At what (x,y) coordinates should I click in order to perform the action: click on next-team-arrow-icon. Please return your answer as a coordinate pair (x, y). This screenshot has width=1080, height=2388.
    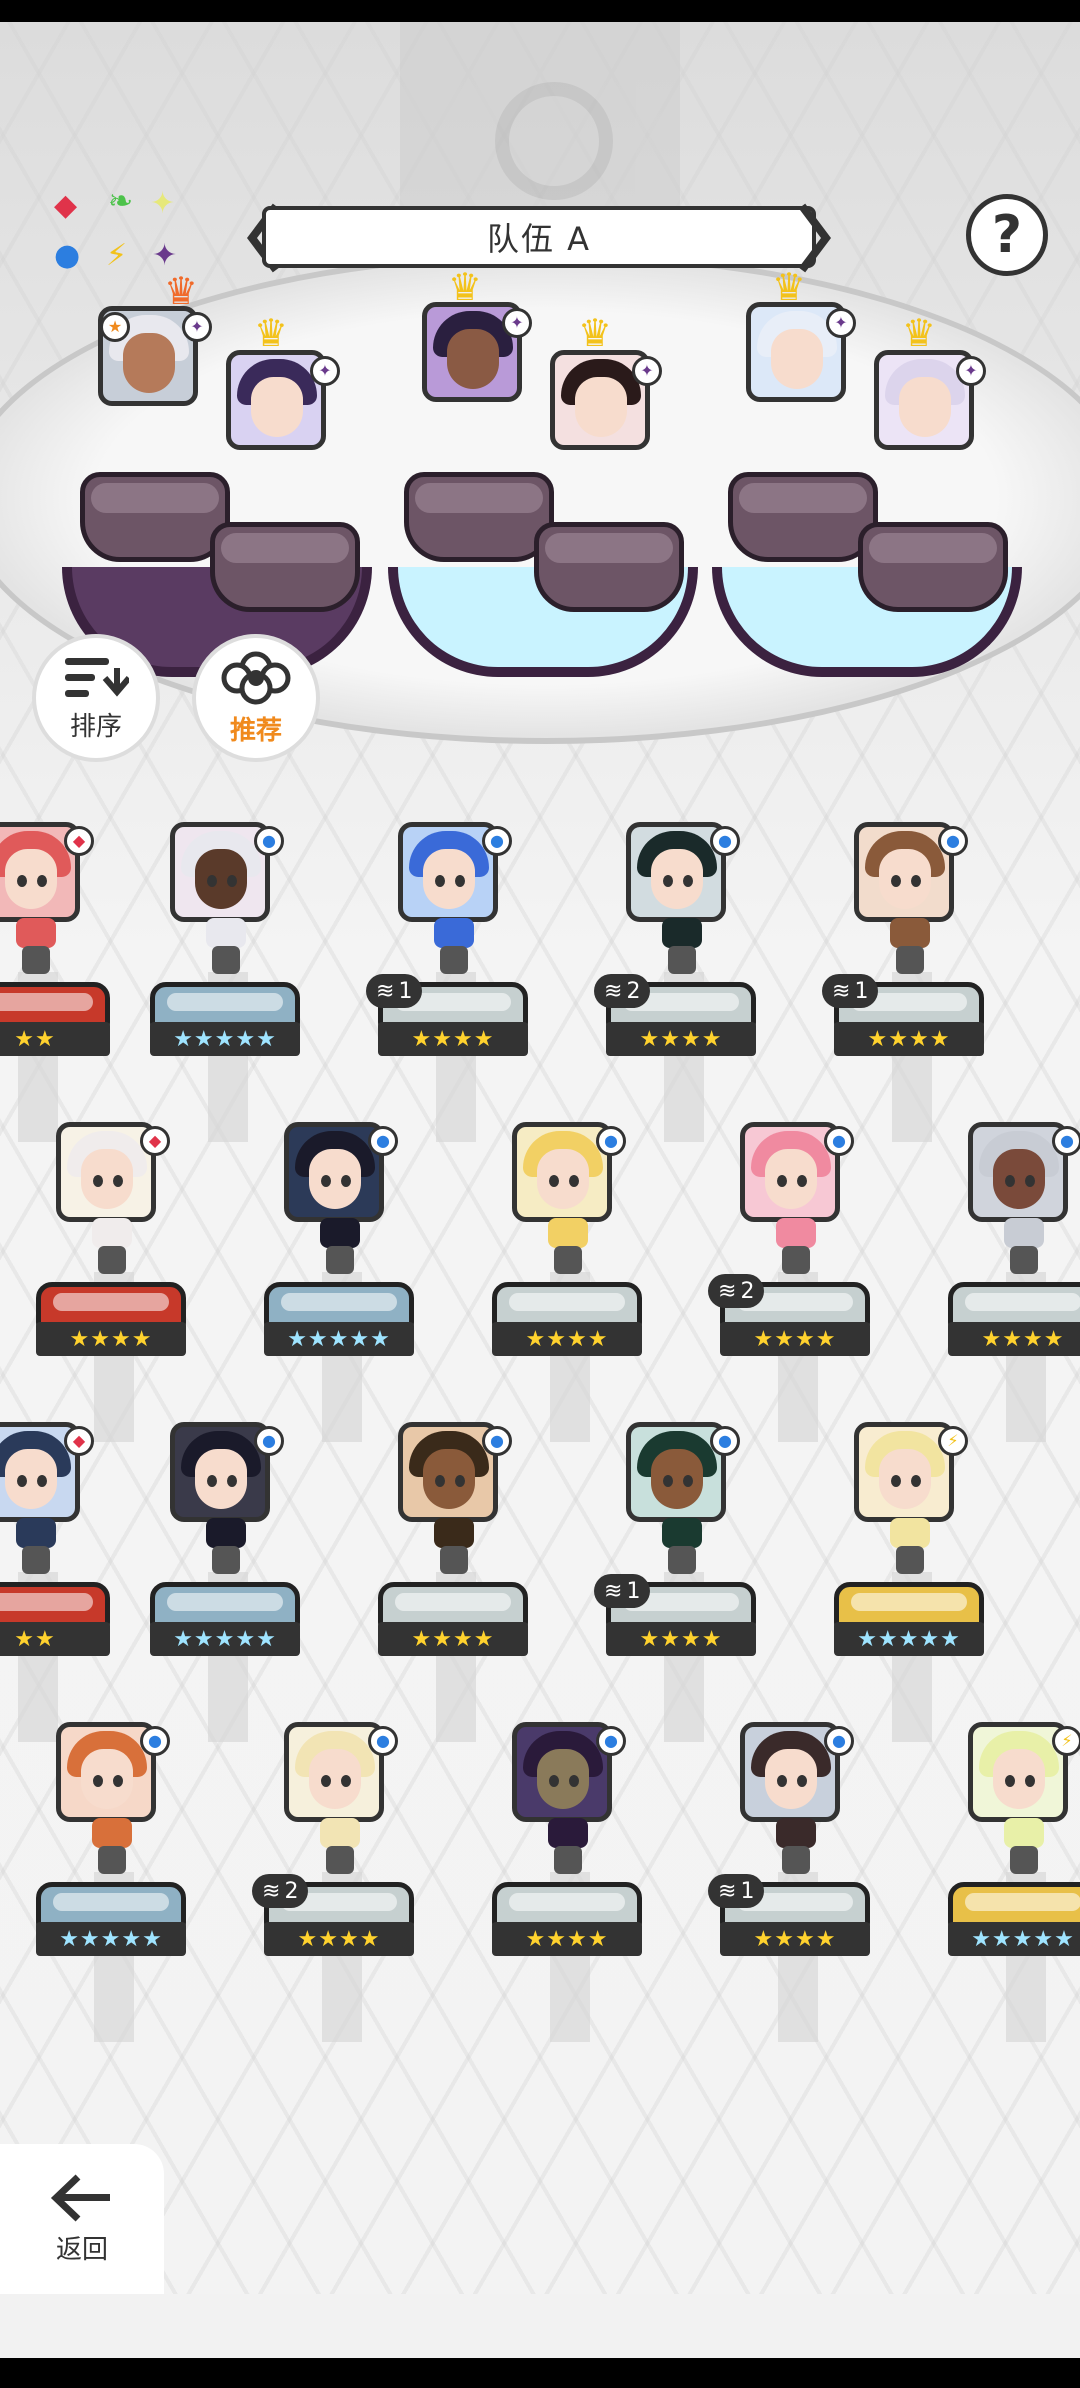
    Looking at the image, I should click on (814, 238).